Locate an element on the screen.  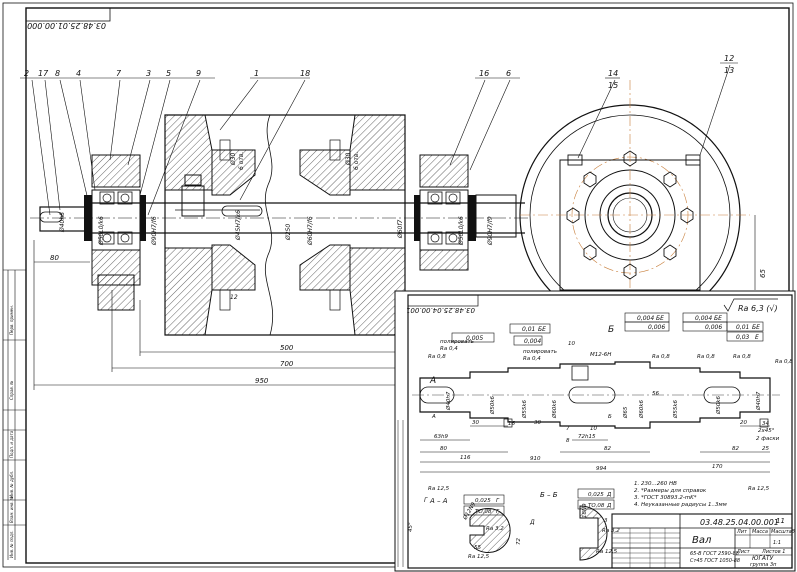
title-block-scale: 1:1 is located at coordinates (777, 543).